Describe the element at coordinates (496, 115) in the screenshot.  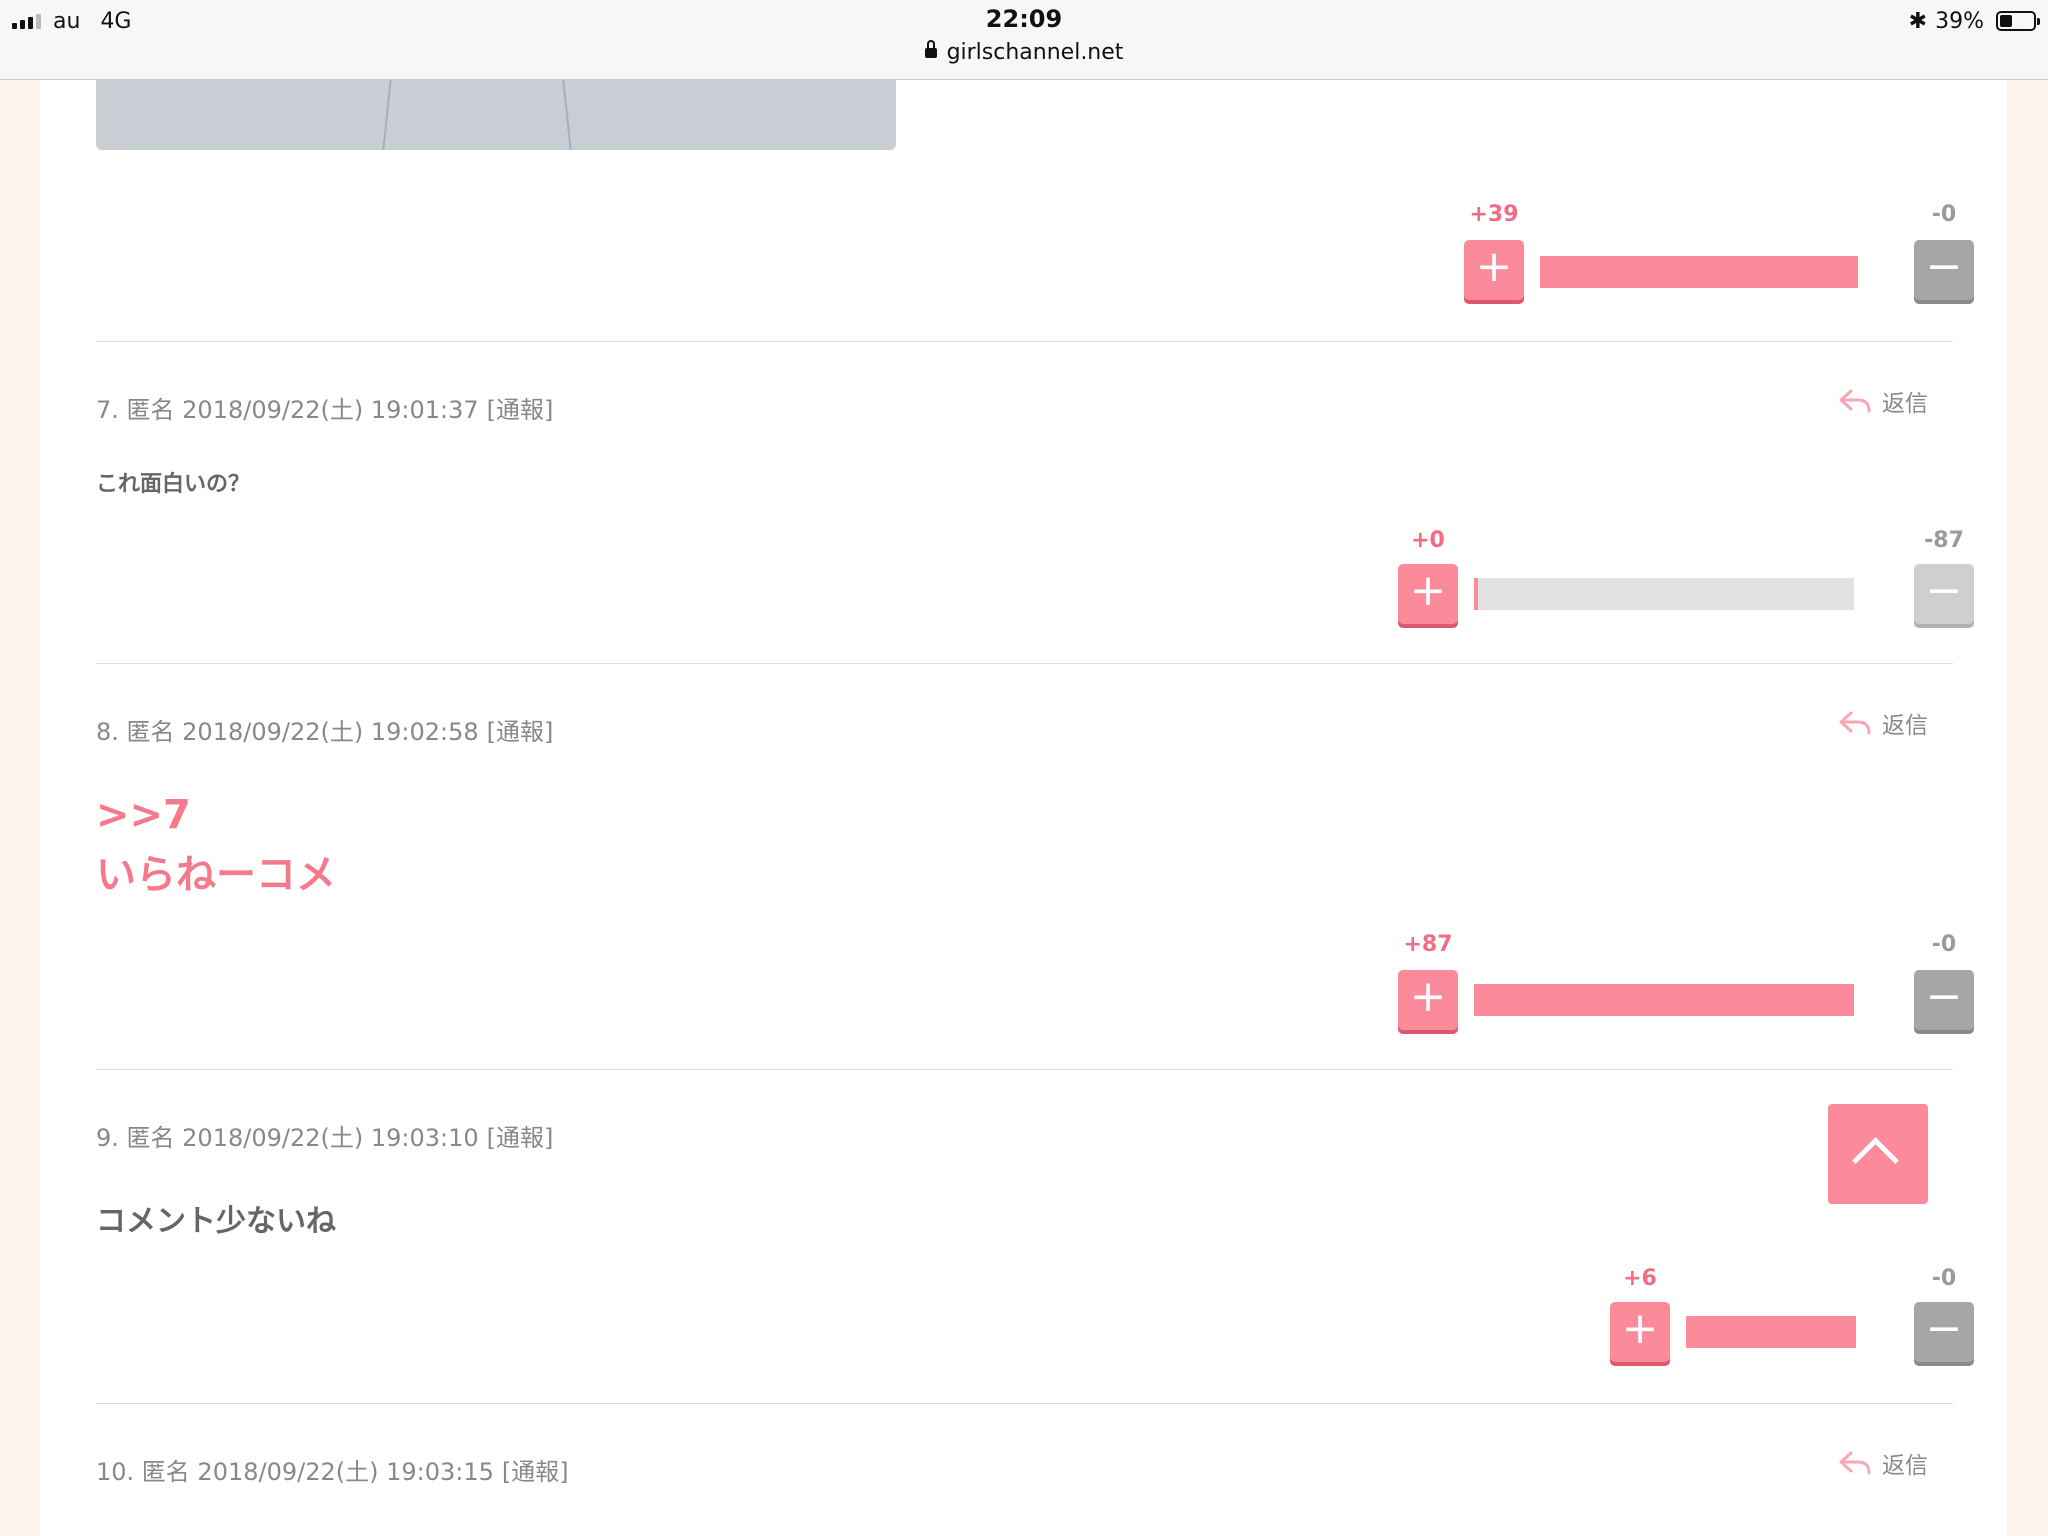
I see `attached-image` at that location.